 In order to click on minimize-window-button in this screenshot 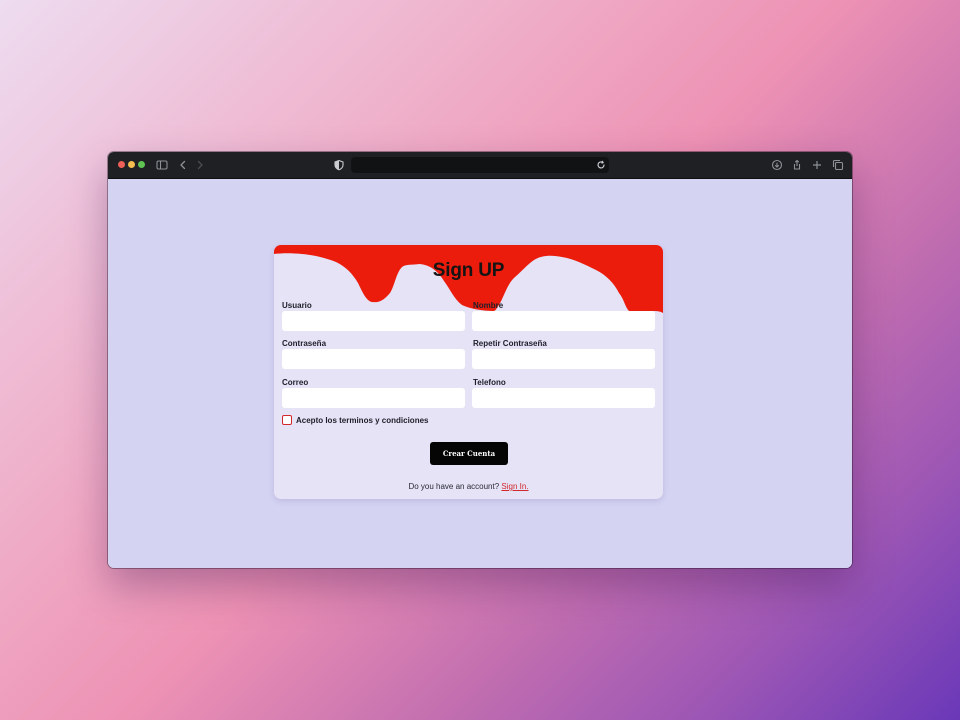, I will do `click(131, 164)`.